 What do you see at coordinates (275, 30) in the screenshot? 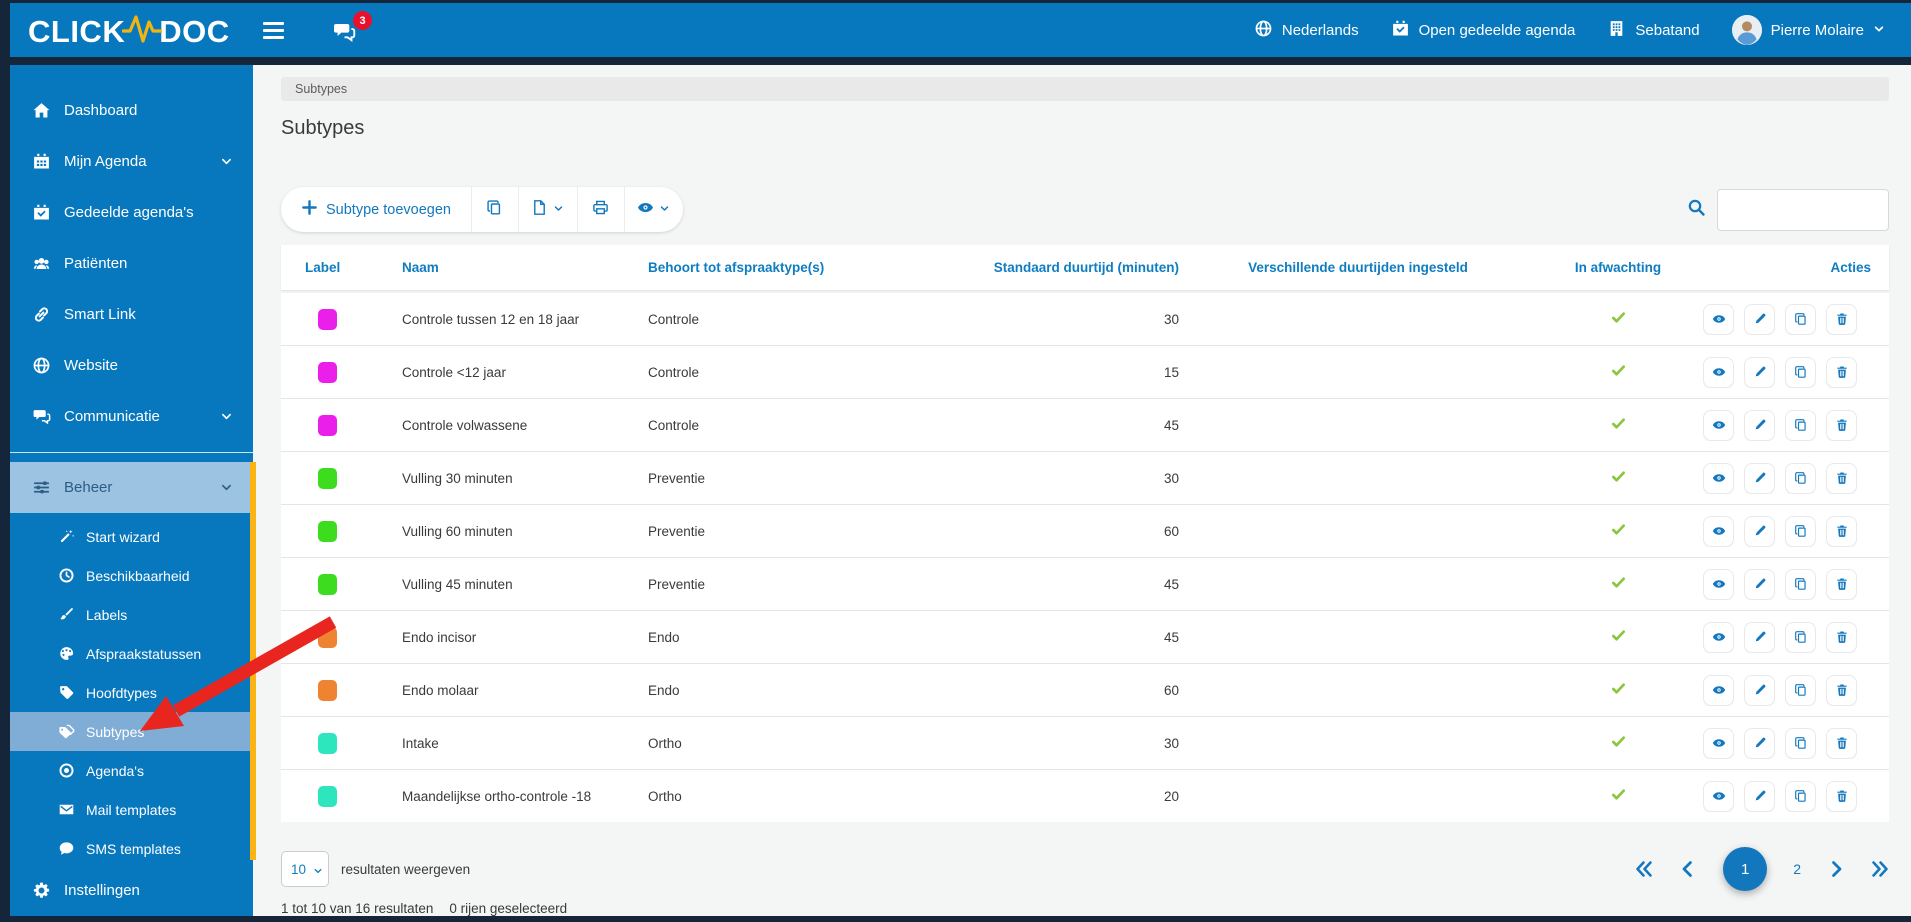
I see `hamburger-menu-icon` at bounding box center [275, 30].